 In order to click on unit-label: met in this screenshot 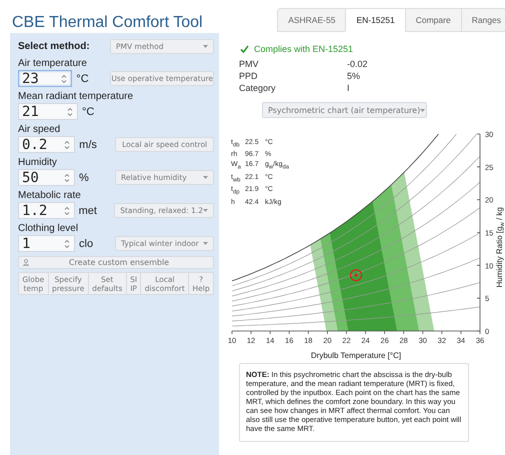, I will do `click(88, 210)`.